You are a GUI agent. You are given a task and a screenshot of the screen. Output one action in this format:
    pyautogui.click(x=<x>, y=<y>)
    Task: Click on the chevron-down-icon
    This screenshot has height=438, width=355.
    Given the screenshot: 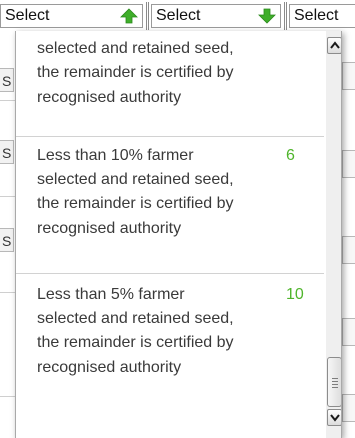 What is the action you would take?
    pyautogui.click(x=335, y=418)
    